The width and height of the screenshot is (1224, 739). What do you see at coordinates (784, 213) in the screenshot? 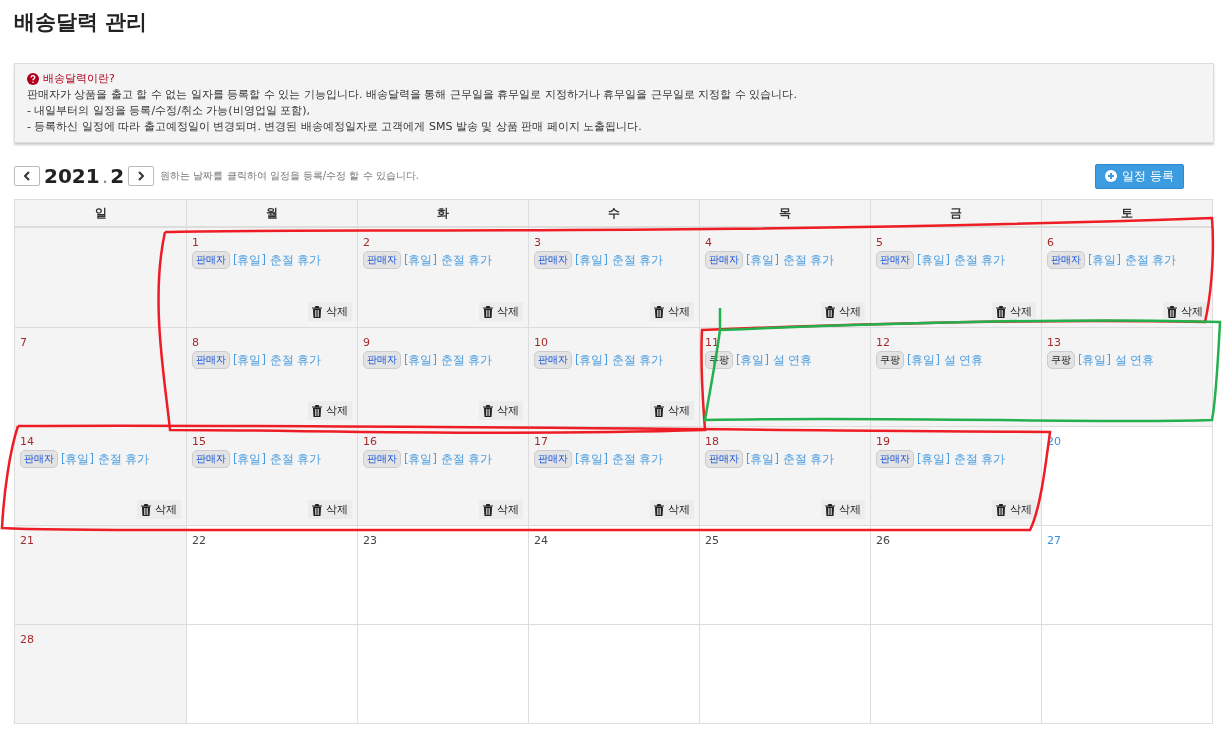
I see `weekday-header: 목` at bounding box center [784, 213].